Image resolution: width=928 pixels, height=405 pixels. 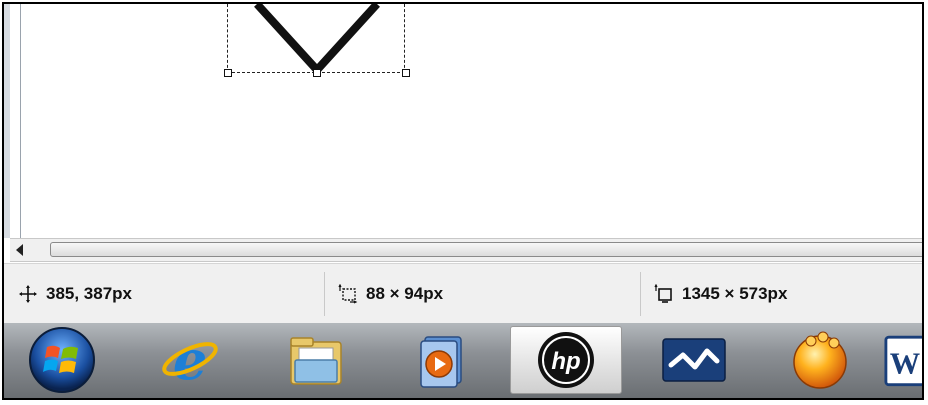 I want to click on move-crosshair-icon, so click(x=28, y=294).